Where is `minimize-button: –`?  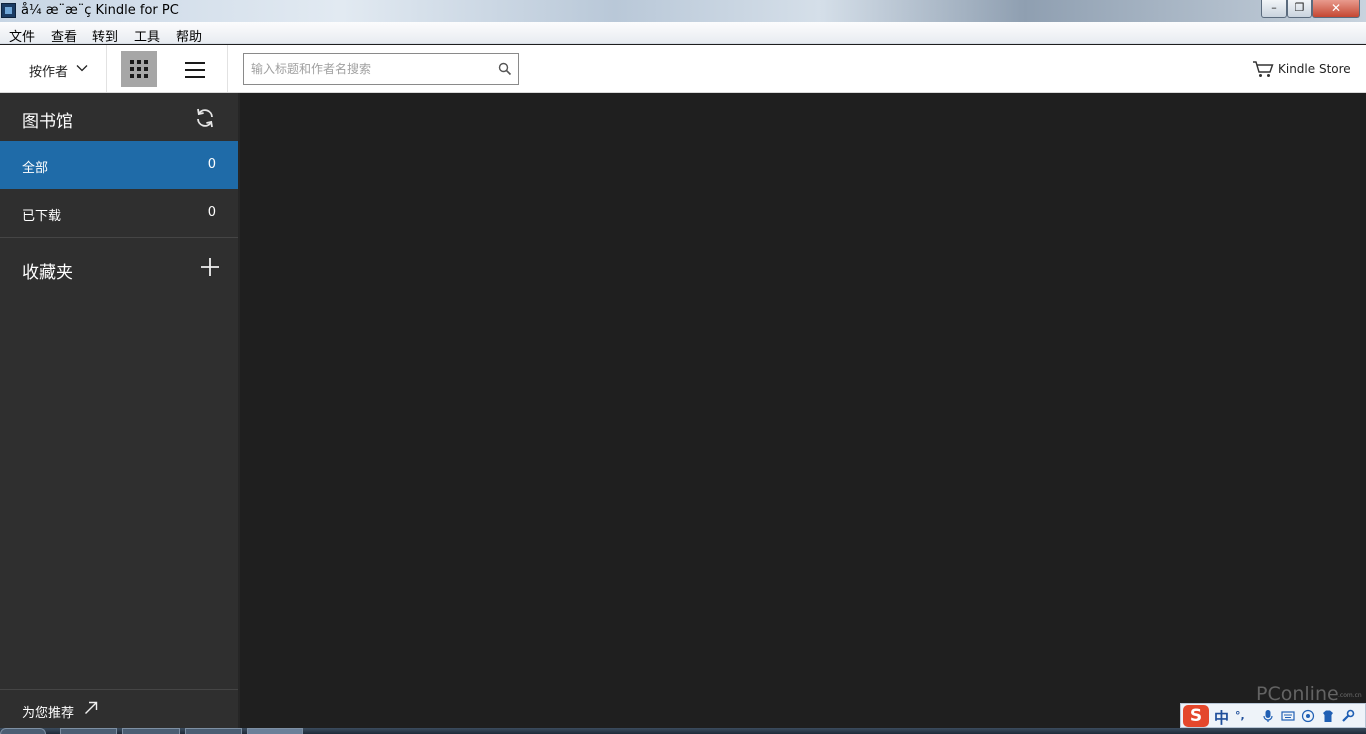 minimize-button: – is located at coordinates (1274, 9).